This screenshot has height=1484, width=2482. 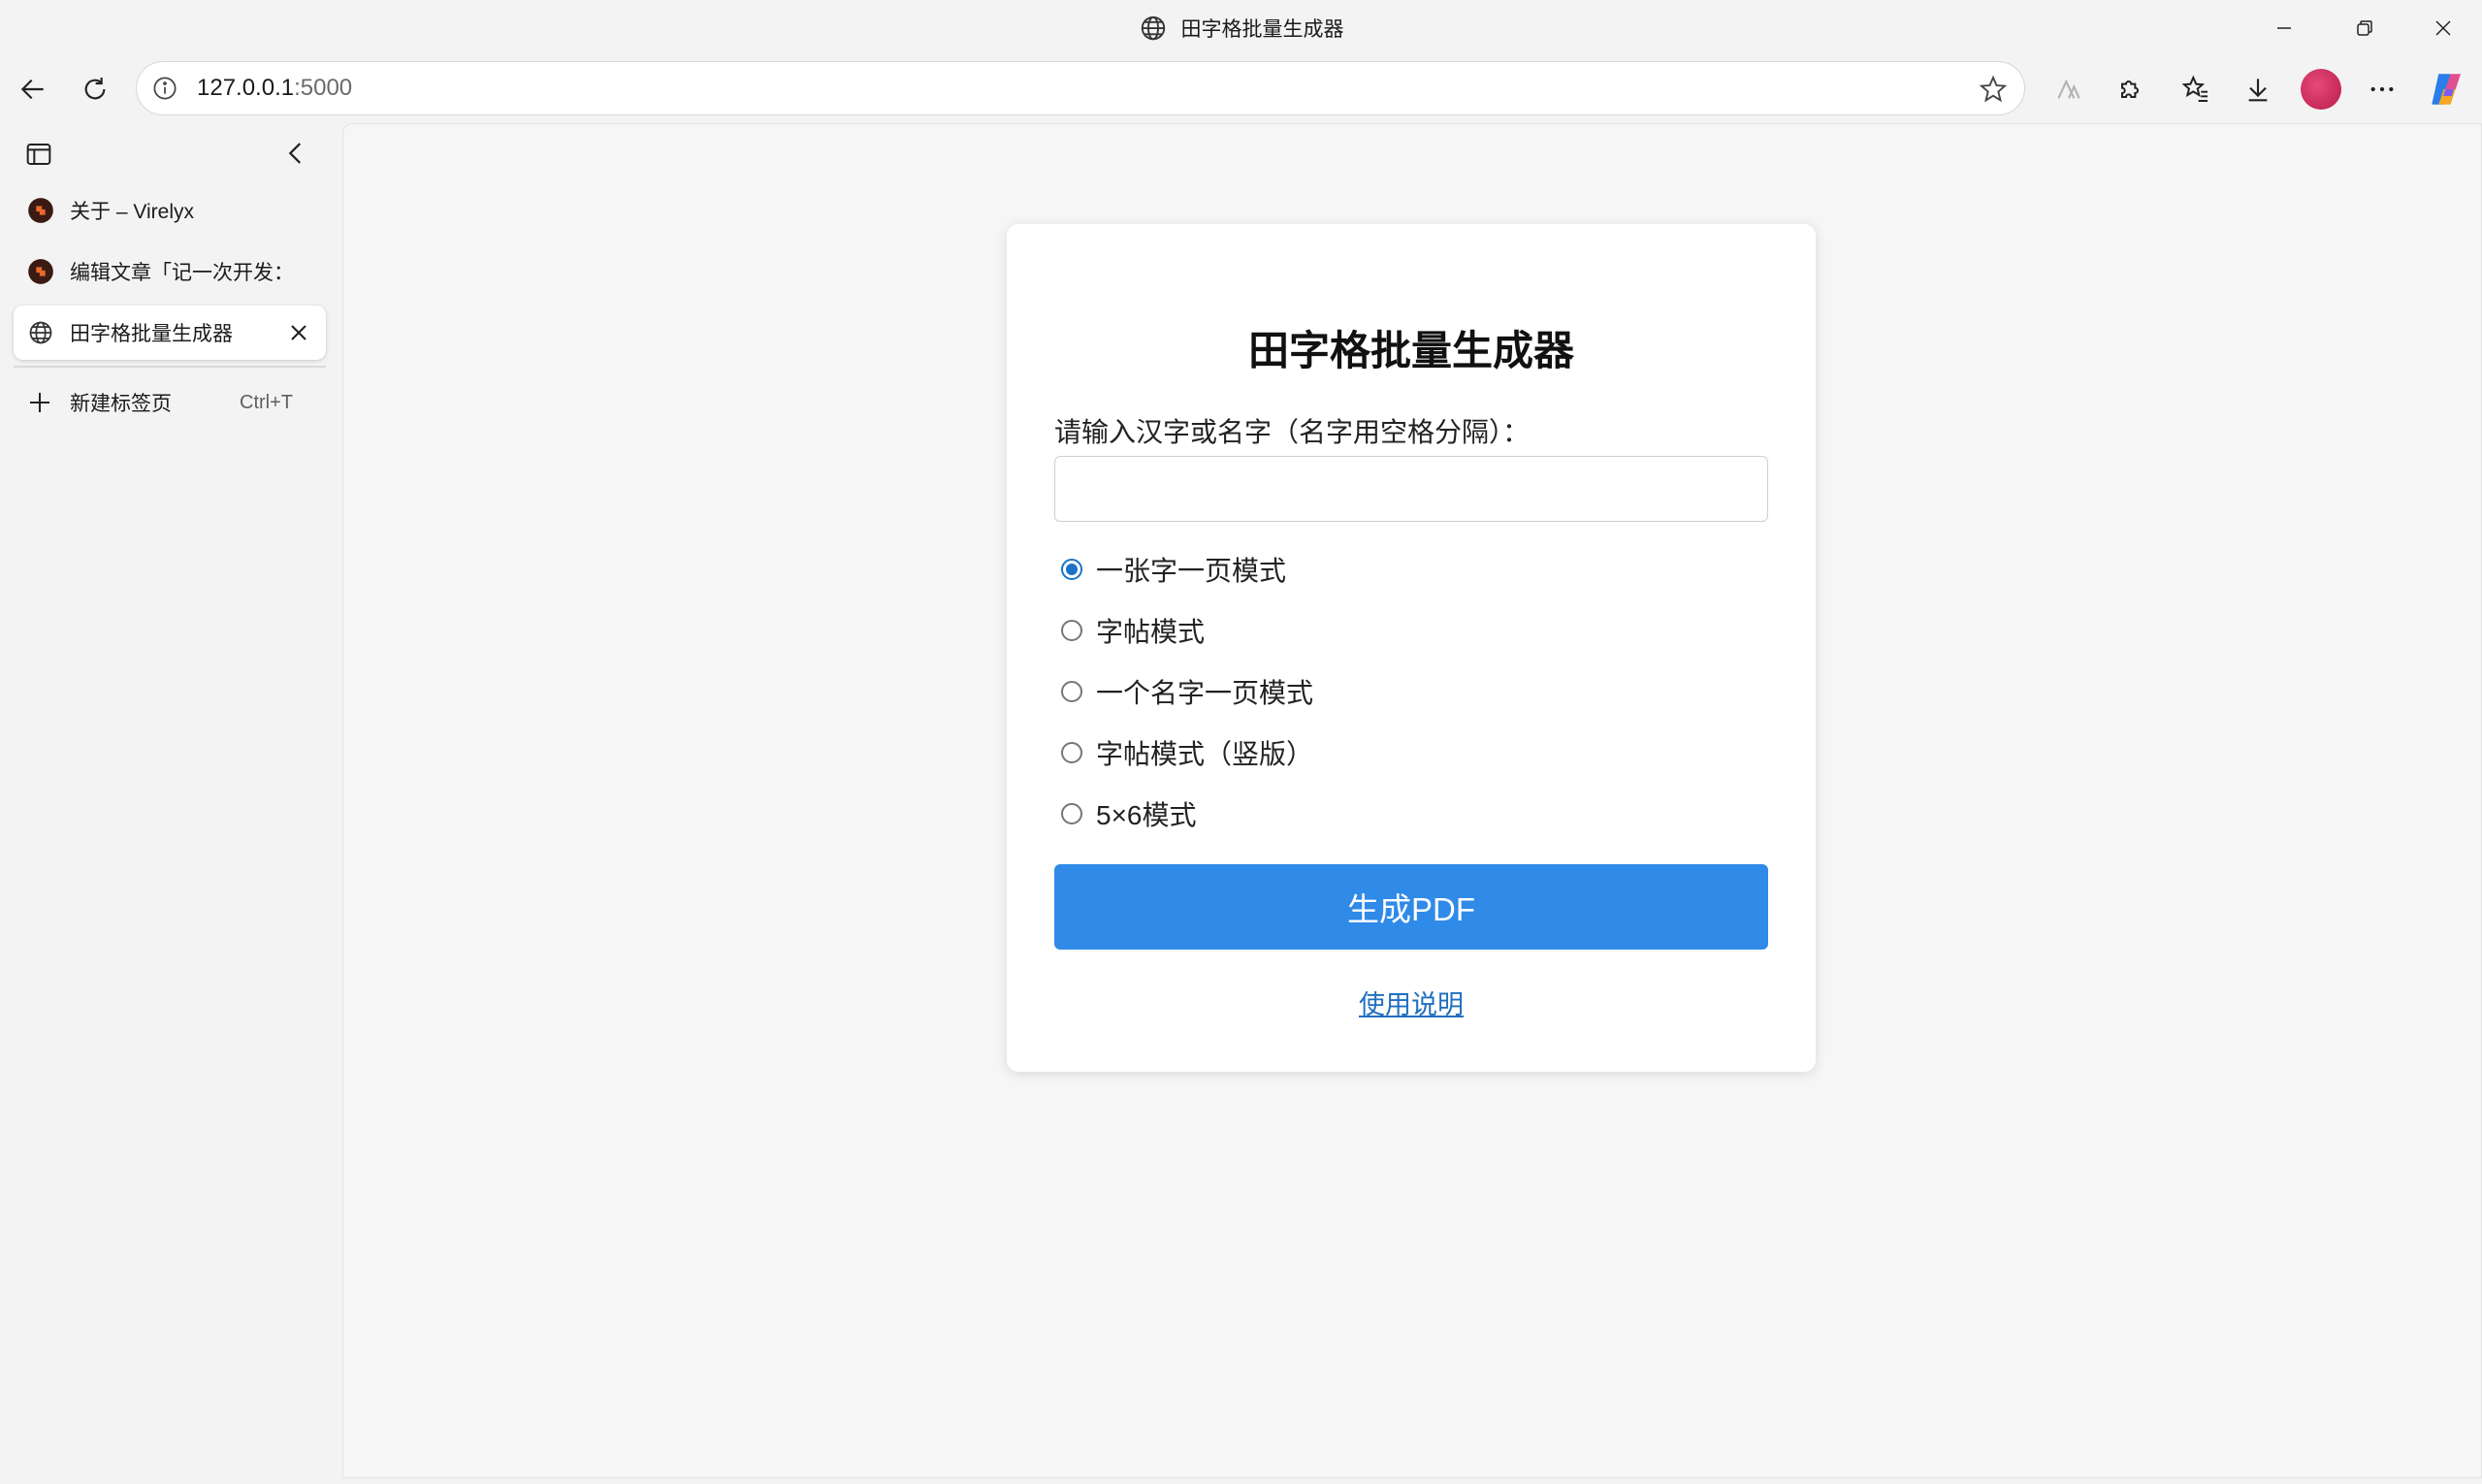 I want to click on browser-toolbar: 127.0.0.1:5000, so click(x=1241, y=89).